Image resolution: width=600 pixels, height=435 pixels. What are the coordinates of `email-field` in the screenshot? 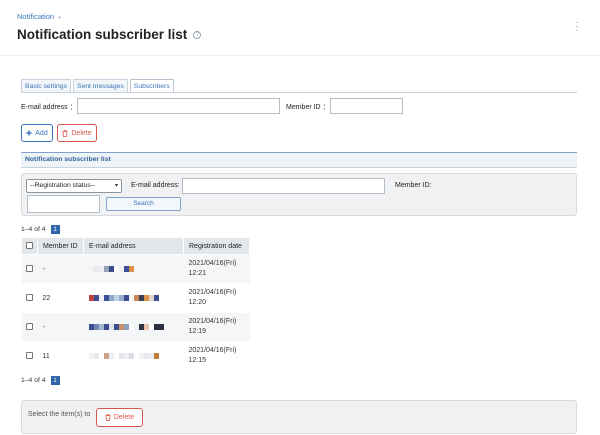 It's located at (178, 106).